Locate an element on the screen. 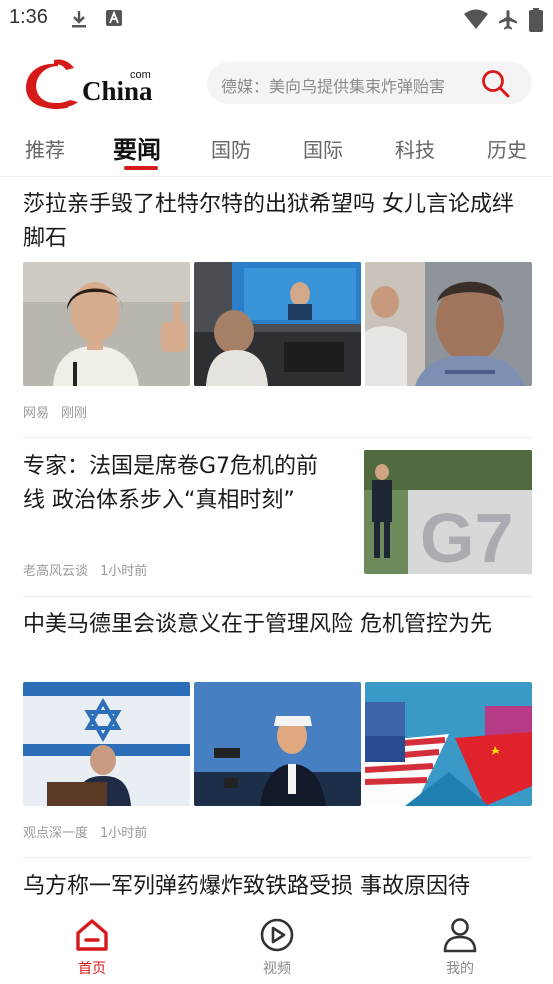 This screenshot has width=553, height=984. news-source: 老高风云谈 is located at coordinates (56, 571).